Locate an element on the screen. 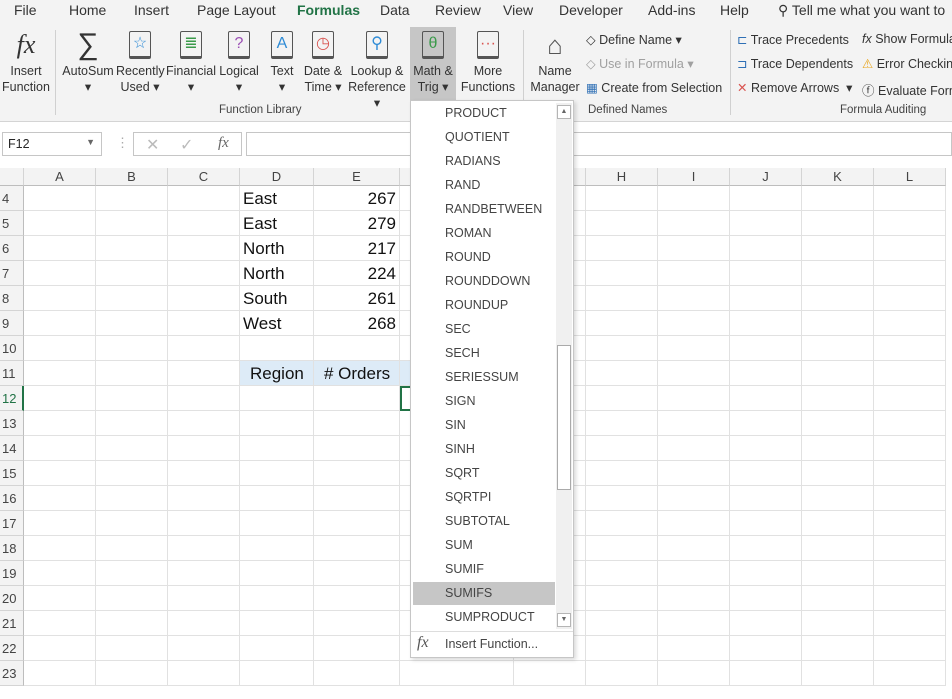 This screenshot has width=952, height=699. cell-J13 is located at coordinates (766, 423).